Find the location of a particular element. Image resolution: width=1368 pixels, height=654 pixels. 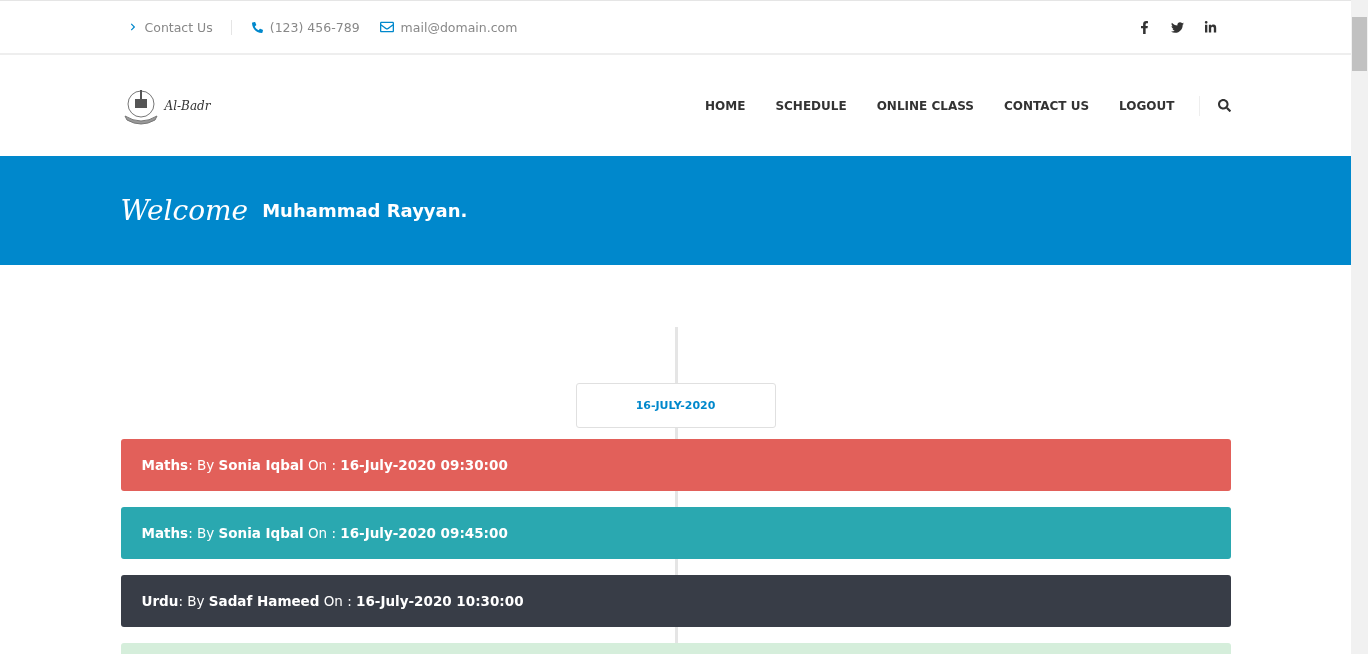

logo-text: Al-Badr is located at coordinates (187, 105).